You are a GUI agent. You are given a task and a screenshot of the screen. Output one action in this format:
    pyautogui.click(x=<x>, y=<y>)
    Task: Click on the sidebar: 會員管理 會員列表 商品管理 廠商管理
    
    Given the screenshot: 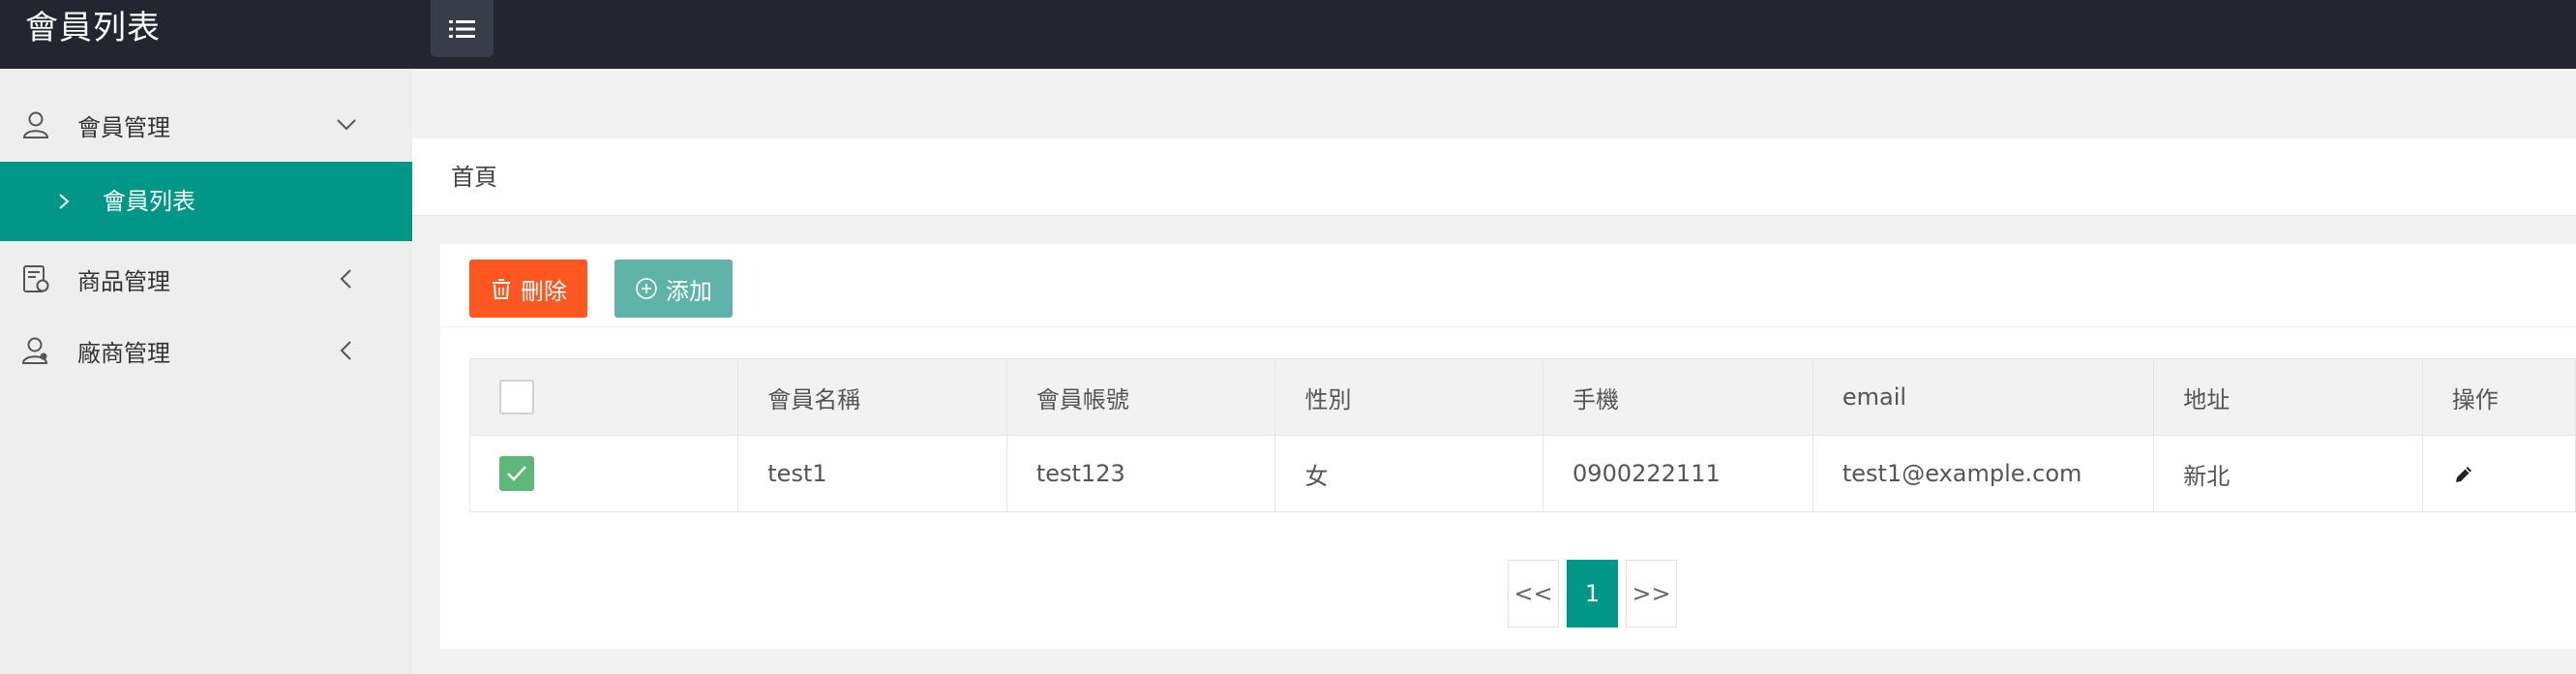 What is the action you would take?
    pyautogui.click(x=206, y=371)
    